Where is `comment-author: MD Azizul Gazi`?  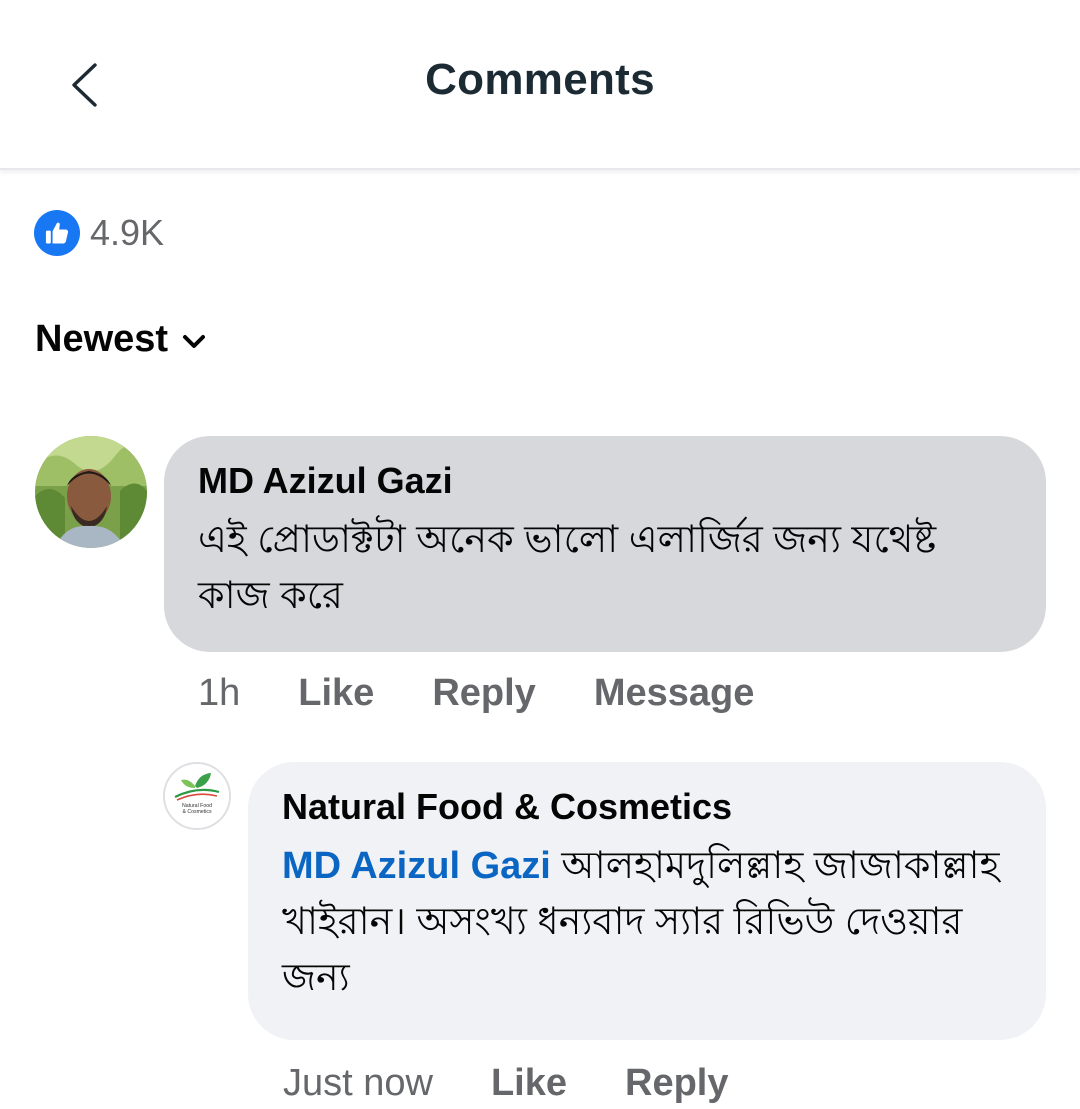 comment-author: MD Azizul Gazi is located at coordinates (605, 481).